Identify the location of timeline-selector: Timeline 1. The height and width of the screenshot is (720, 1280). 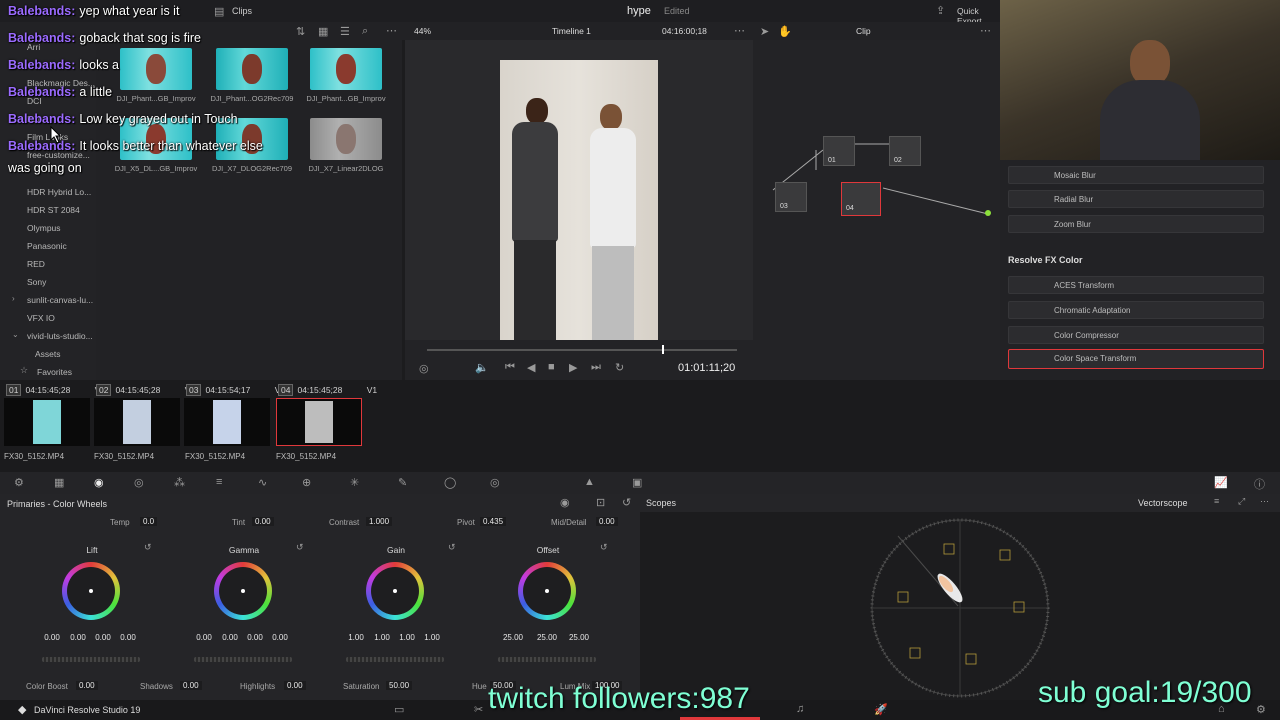
(571, 31).